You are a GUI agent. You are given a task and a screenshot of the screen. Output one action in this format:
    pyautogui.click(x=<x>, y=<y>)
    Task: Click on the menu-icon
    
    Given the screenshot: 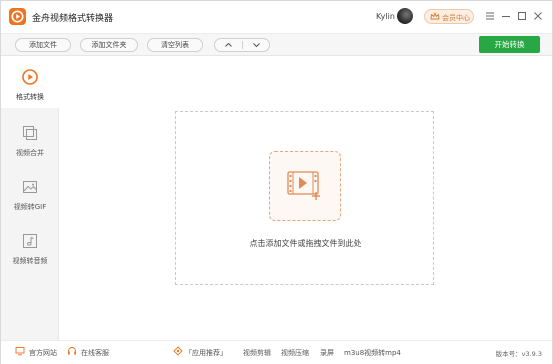 What is the action you would take?
    pyautogui.click(x=490, y=16)
    